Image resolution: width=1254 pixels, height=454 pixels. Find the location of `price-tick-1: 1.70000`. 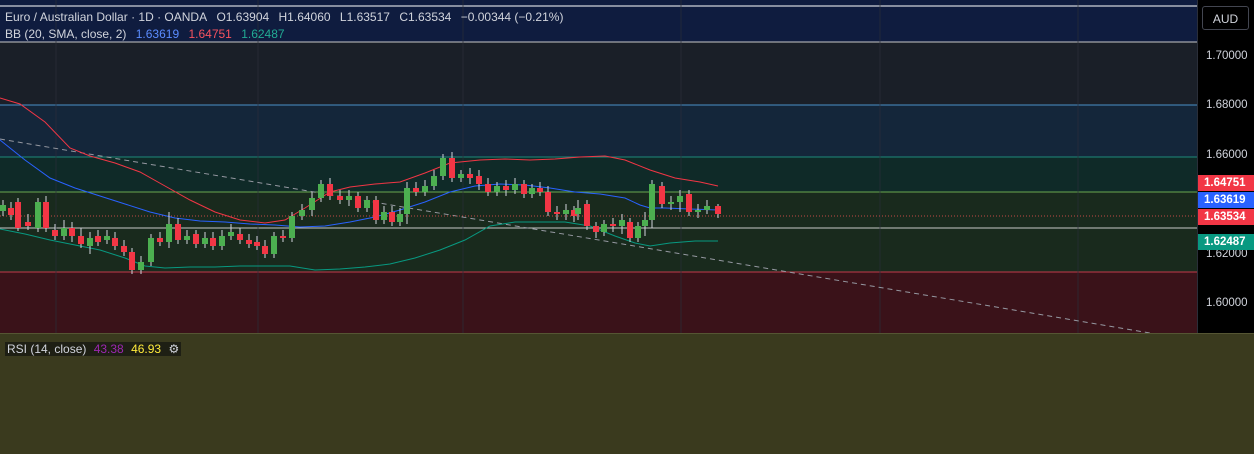

price-tick-1: 1.70000 is located at coordinates (1227, 56).